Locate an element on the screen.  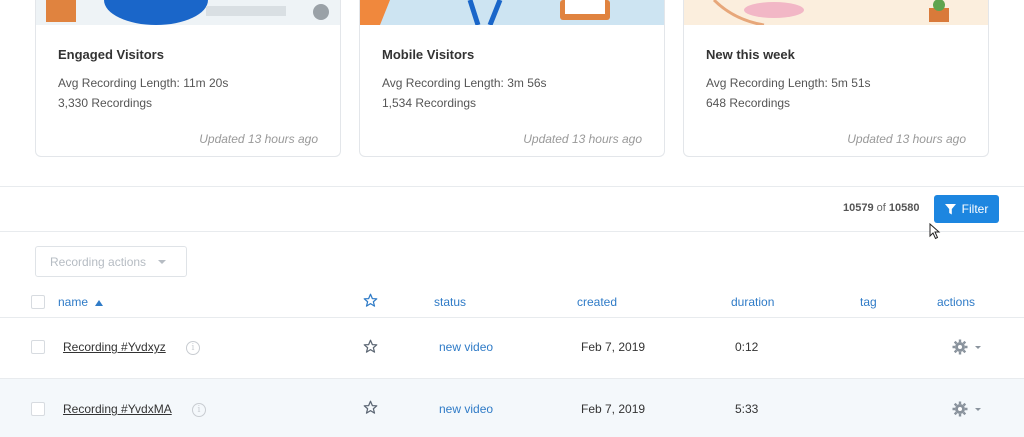
column-header-tag: tag is located at coordinates (868, 302).